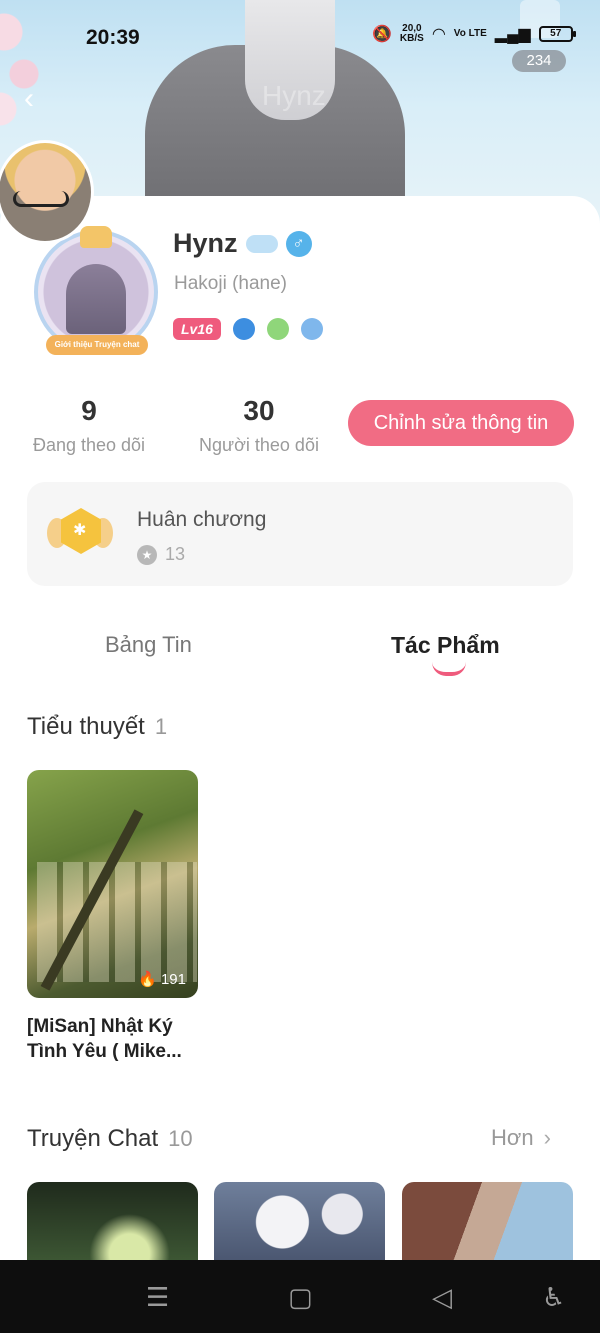 This screenshot has height=1333, width=600. What do you see at coordinates (96, 237) in the screenshot?
I see `avatar-frame-crown` at bounding box center [96, 237].